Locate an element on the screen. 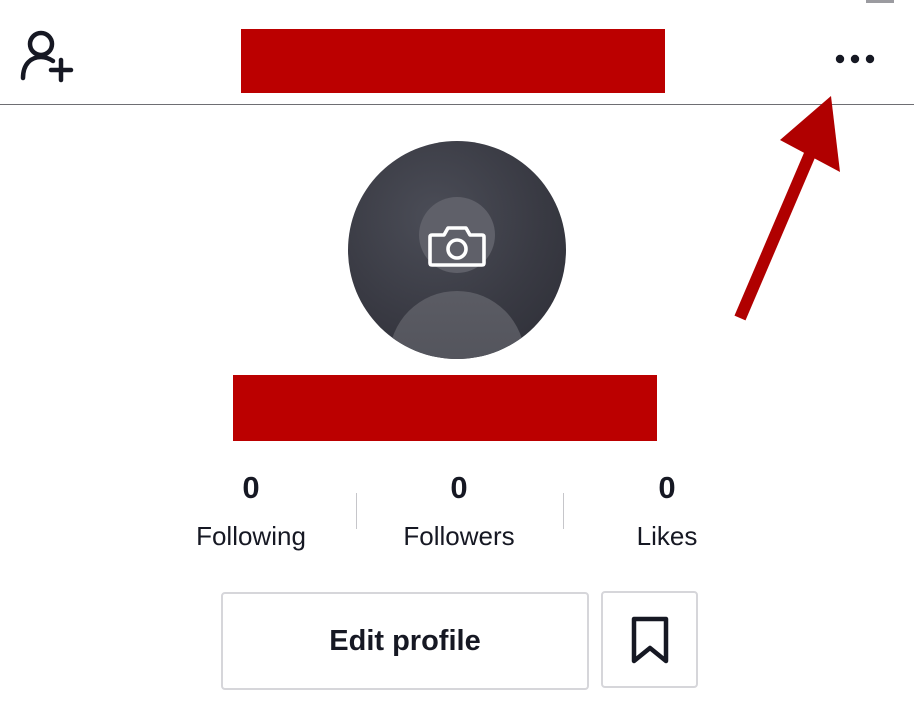  profile-header is located at coordinates (457, 53).